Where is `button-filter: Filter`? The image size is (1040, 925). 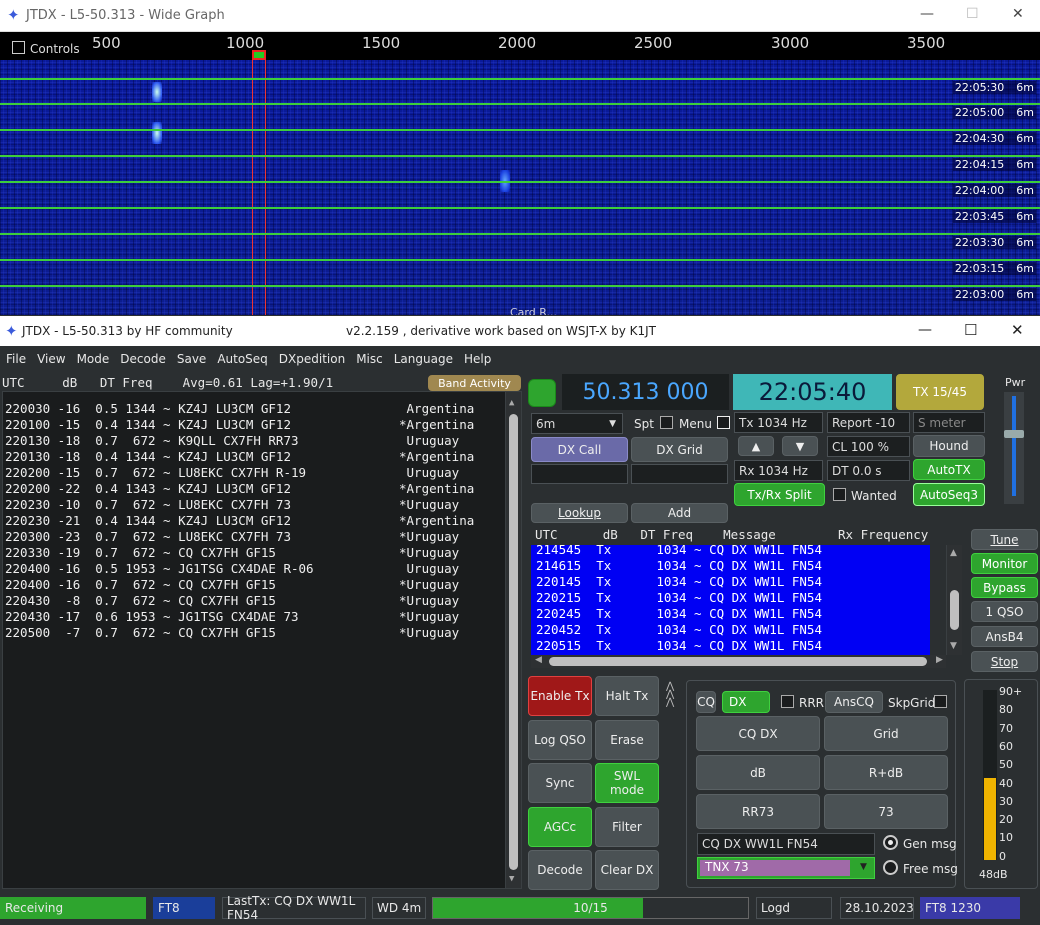 button-filter: Filter is located at coordinates (627, 827).